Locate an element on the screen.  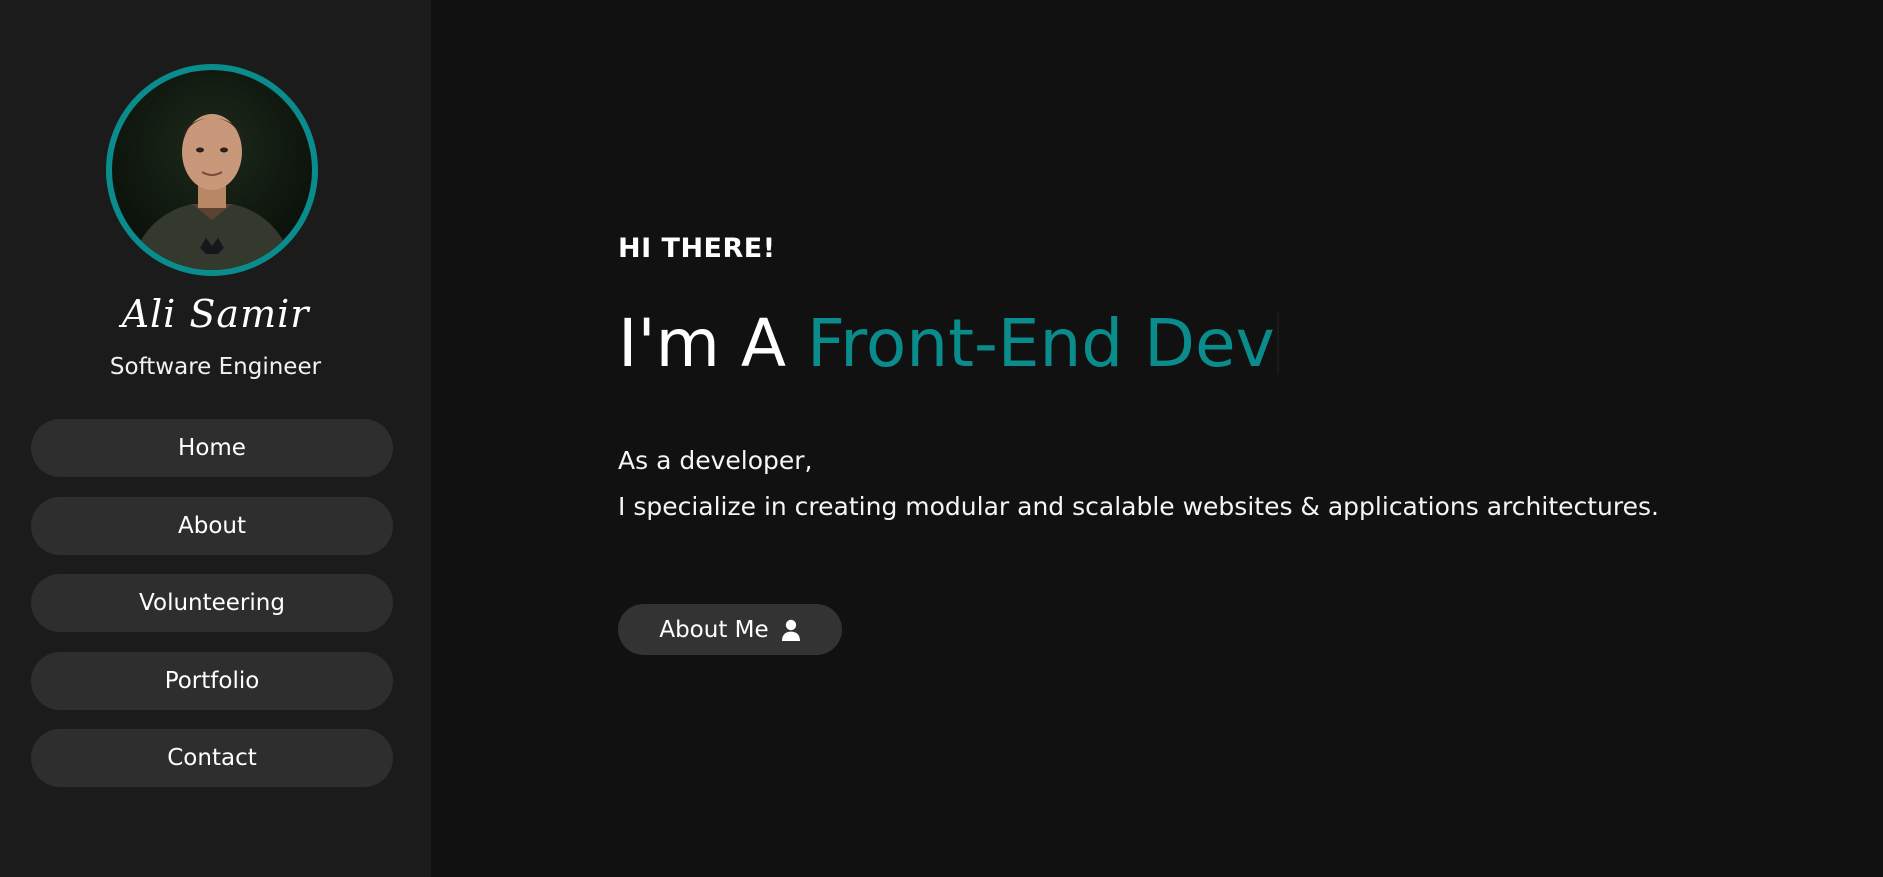
nav-home-button: Home is located at coordinates (212, 448).